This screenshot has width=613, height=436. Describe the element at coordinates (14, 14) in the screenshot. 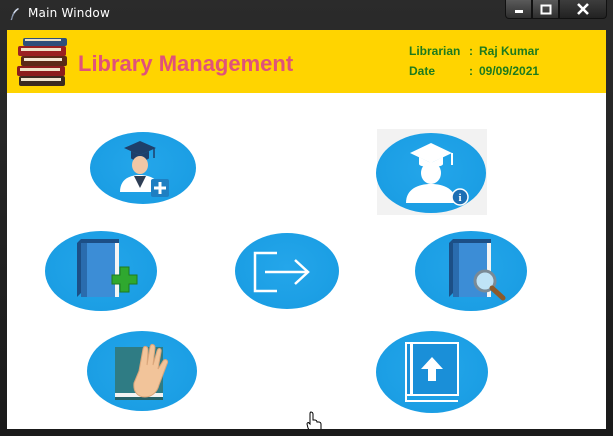

I see `feather-icon` at that location.